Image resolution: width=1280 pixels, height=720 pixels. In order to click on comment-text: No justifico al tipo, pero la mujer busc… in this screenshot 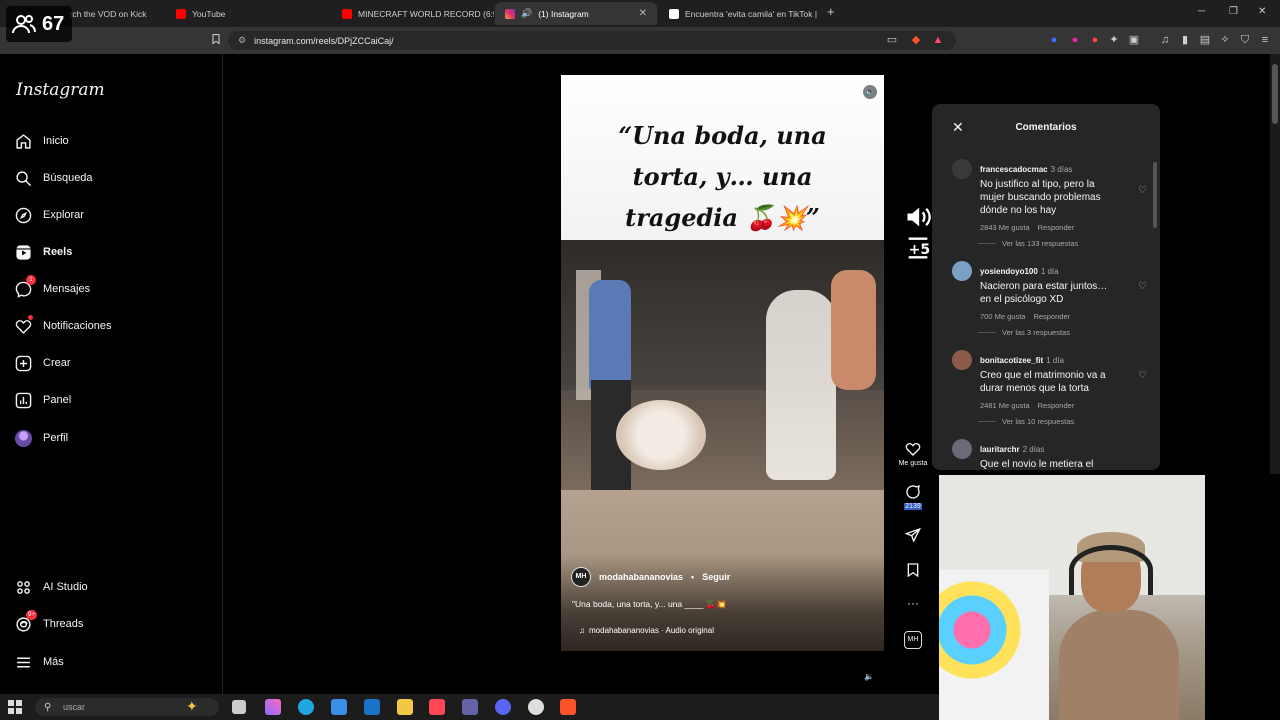, I will do `click(1040, 197)`.